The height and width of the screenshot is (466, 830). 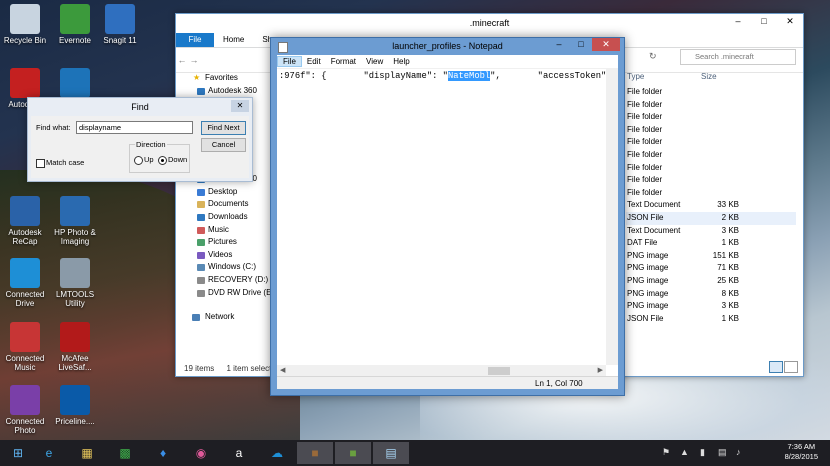 What do you see at coordinates (776, 367) in the screenshot?
I see `details-view-icon` at bounding box center [776, 367].